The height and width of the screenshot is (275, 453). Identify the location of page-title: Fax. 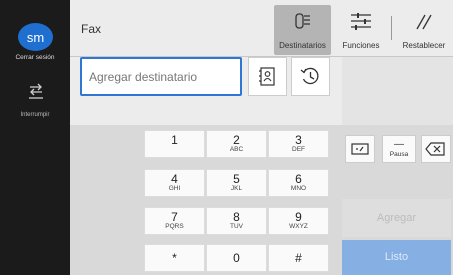
(91, 29).